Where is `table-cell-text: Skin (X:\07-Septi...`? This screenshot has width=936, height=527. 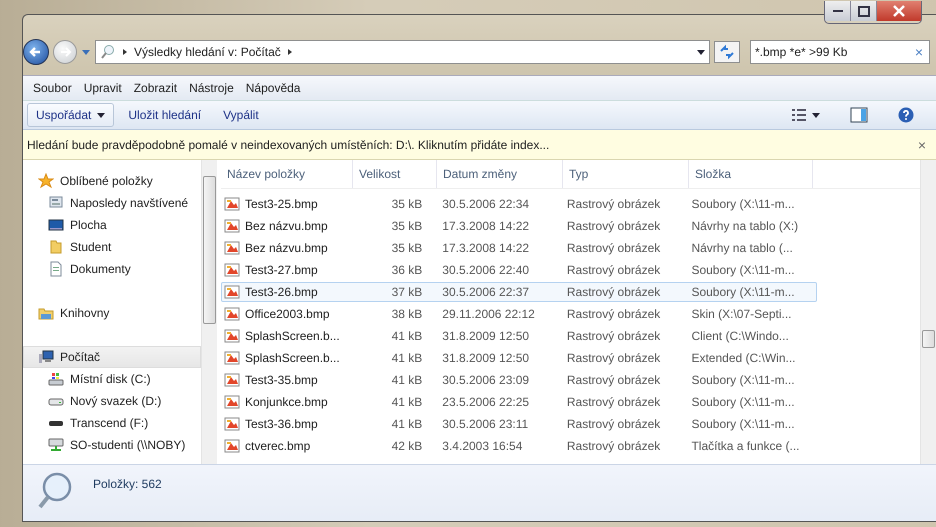
table-cell-text: Skin (X:\07-Septi... is located at coordinates (741, 314).